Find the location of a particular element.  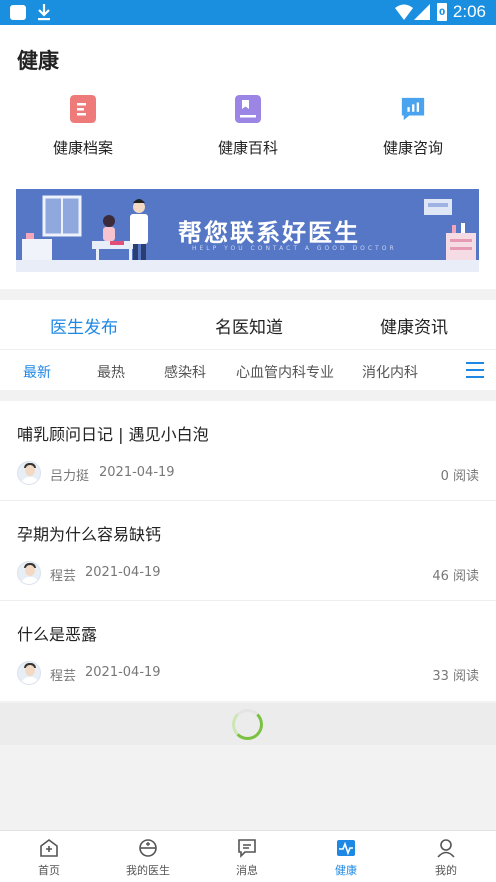

quick-action-label: 健康咨询 is located at coordinates (412, 148).